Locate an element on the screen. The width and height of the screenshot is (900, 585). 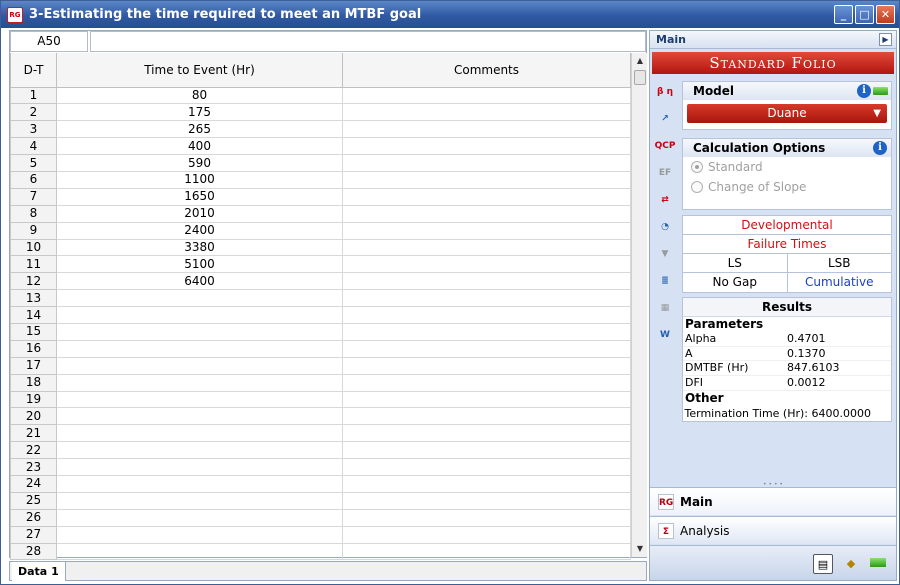
qcp-icon: QCP is located at coordinates (665, 146).